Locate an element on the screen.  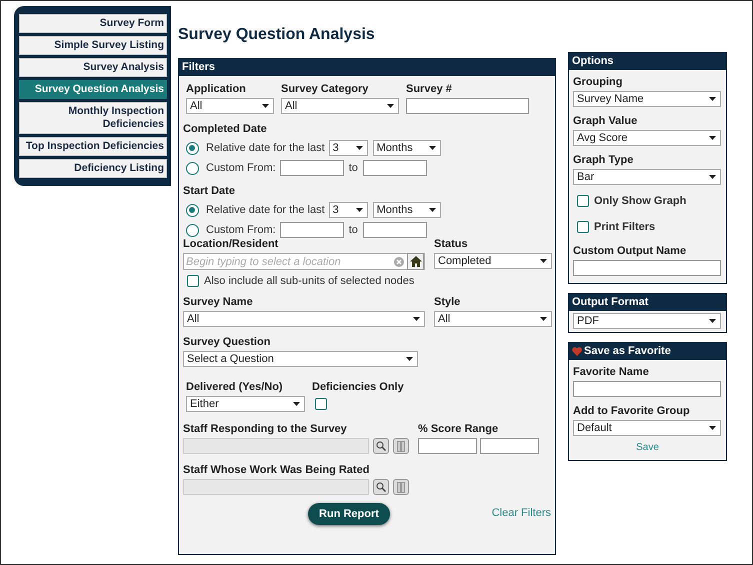
checkbox-label: Print Filters is located at coordinates (625, 227).